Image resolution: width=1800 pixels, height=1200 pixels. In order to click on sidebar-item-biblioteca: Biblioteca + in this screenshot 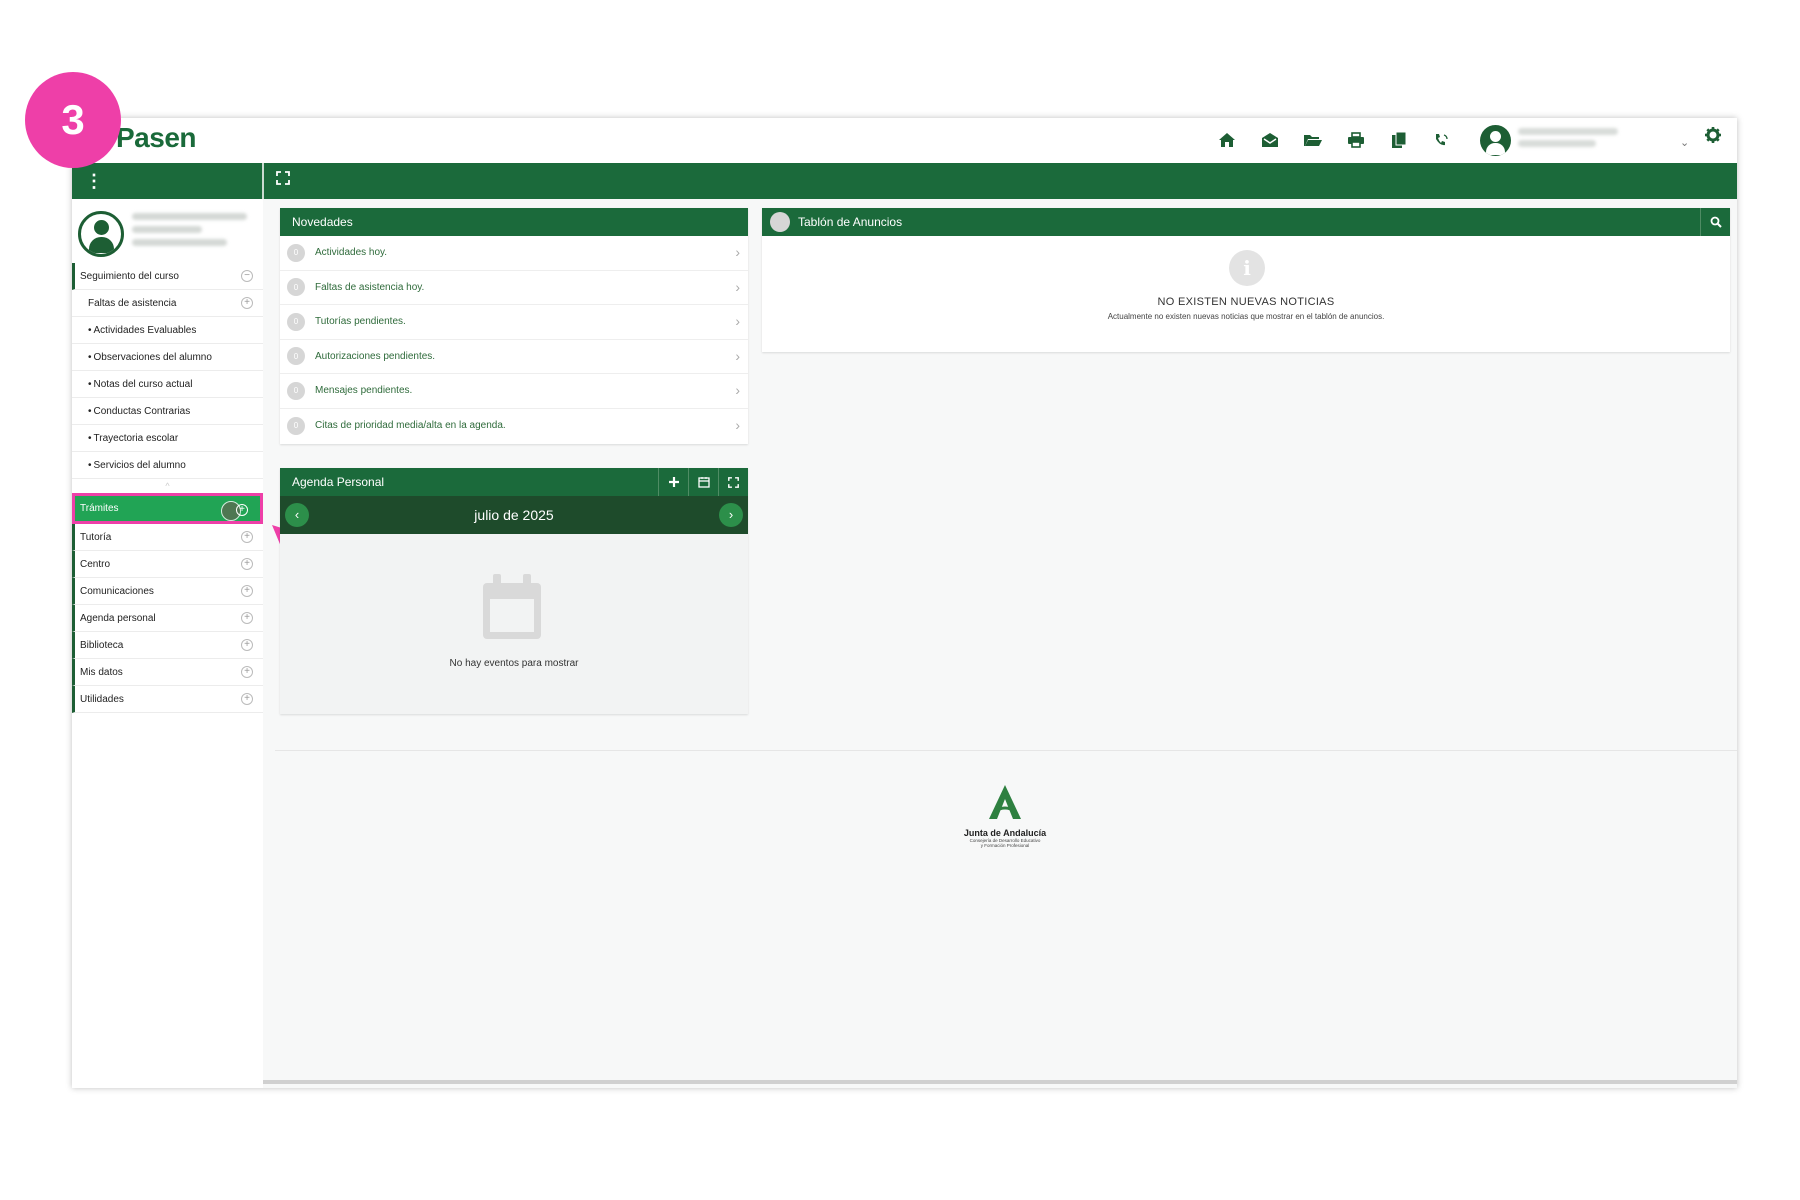, I will do `click(167, 645)`.